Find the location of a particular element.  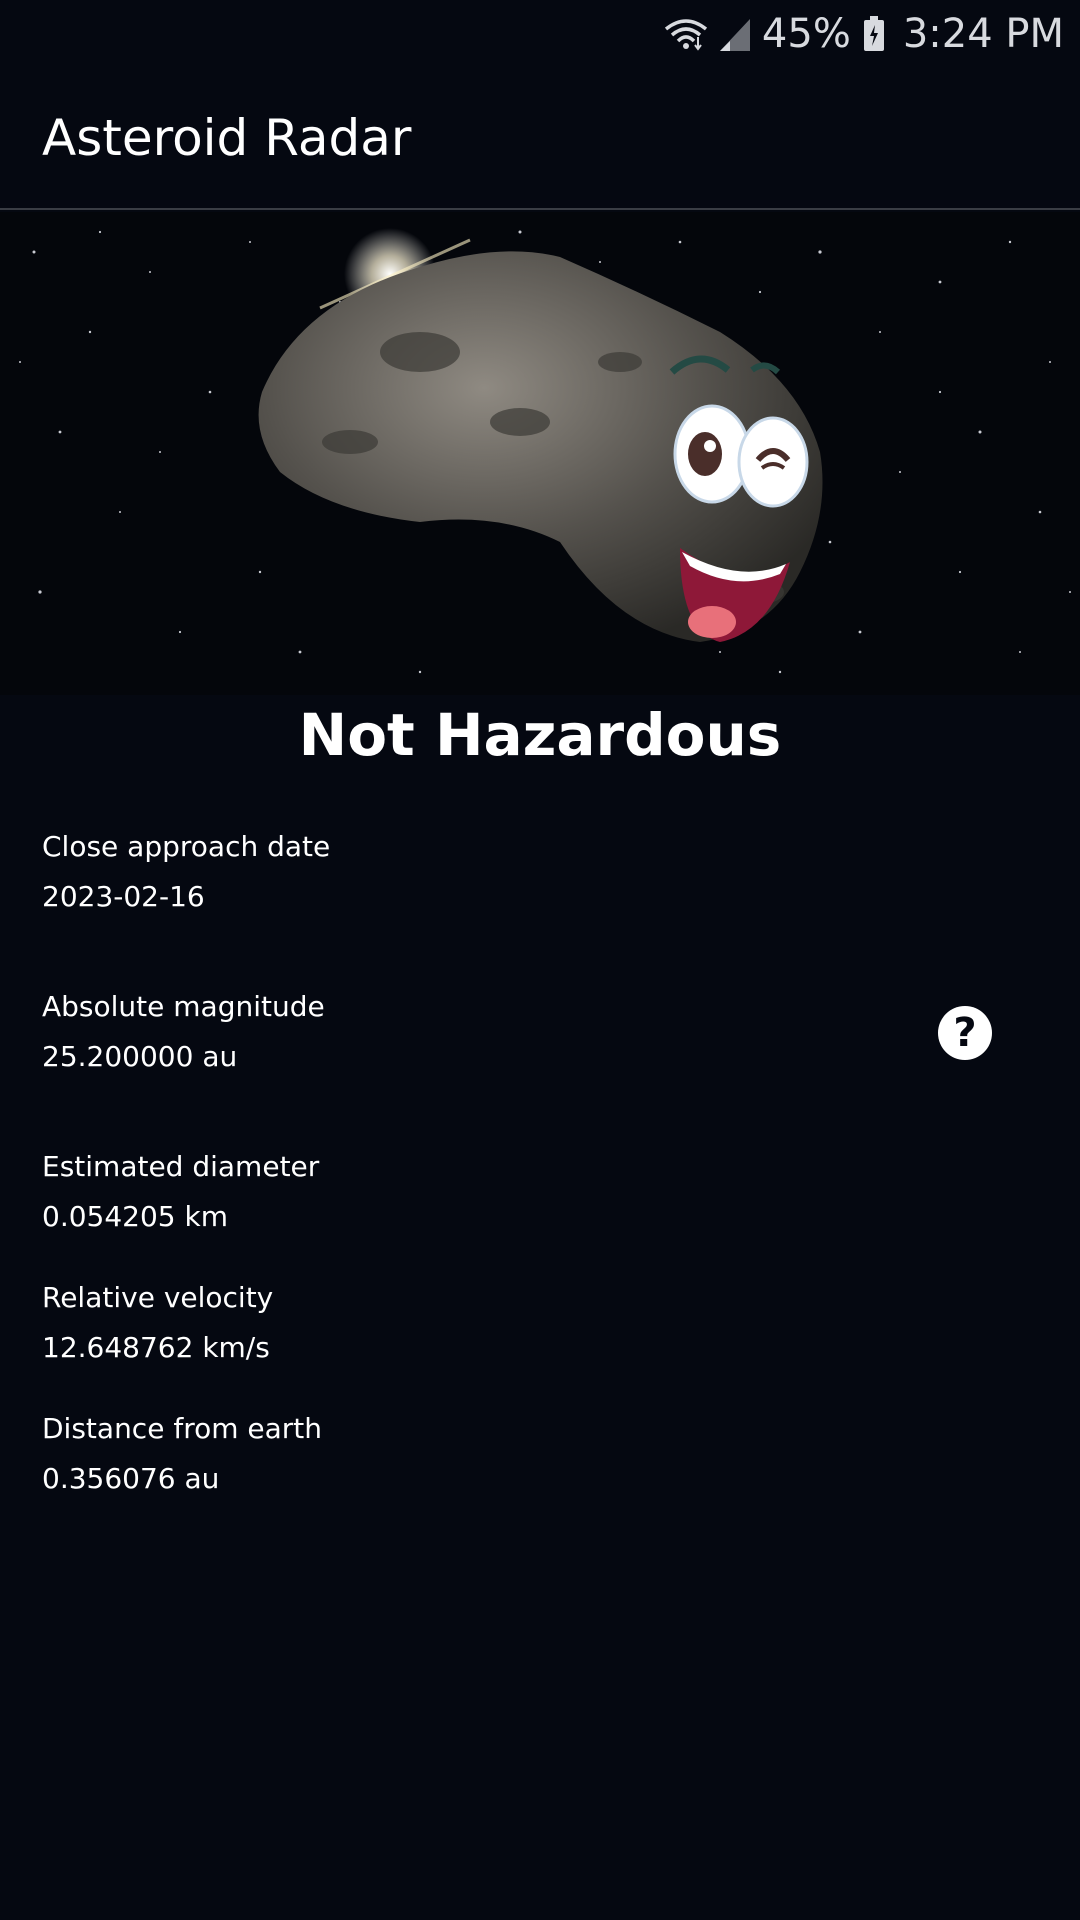

absolute-magnitude-label: Absolute magnitude is located at coordinates (183, 1006).